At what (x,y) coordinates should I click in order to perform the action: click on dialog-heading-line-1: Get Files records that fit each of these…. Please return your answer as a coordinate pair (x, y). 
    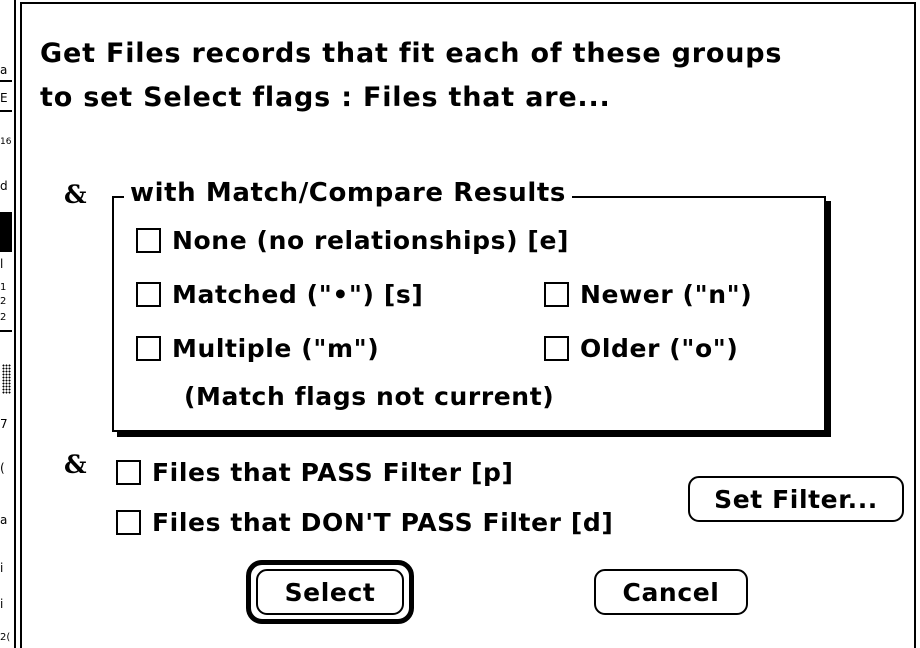
    Looking at the image, I should click on (411, 53).